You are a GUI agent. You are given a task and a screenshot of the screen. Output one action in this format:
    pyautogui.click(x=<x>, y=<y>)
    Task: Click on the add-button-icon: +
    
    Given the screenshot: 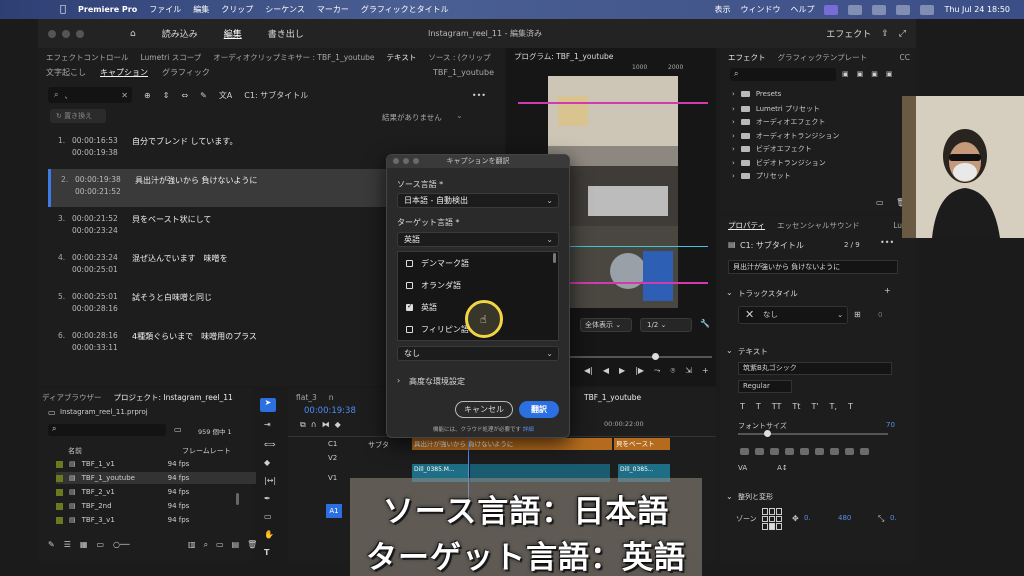 What is the action you would take?
    pyautogui.click(x=705, y=371)
    